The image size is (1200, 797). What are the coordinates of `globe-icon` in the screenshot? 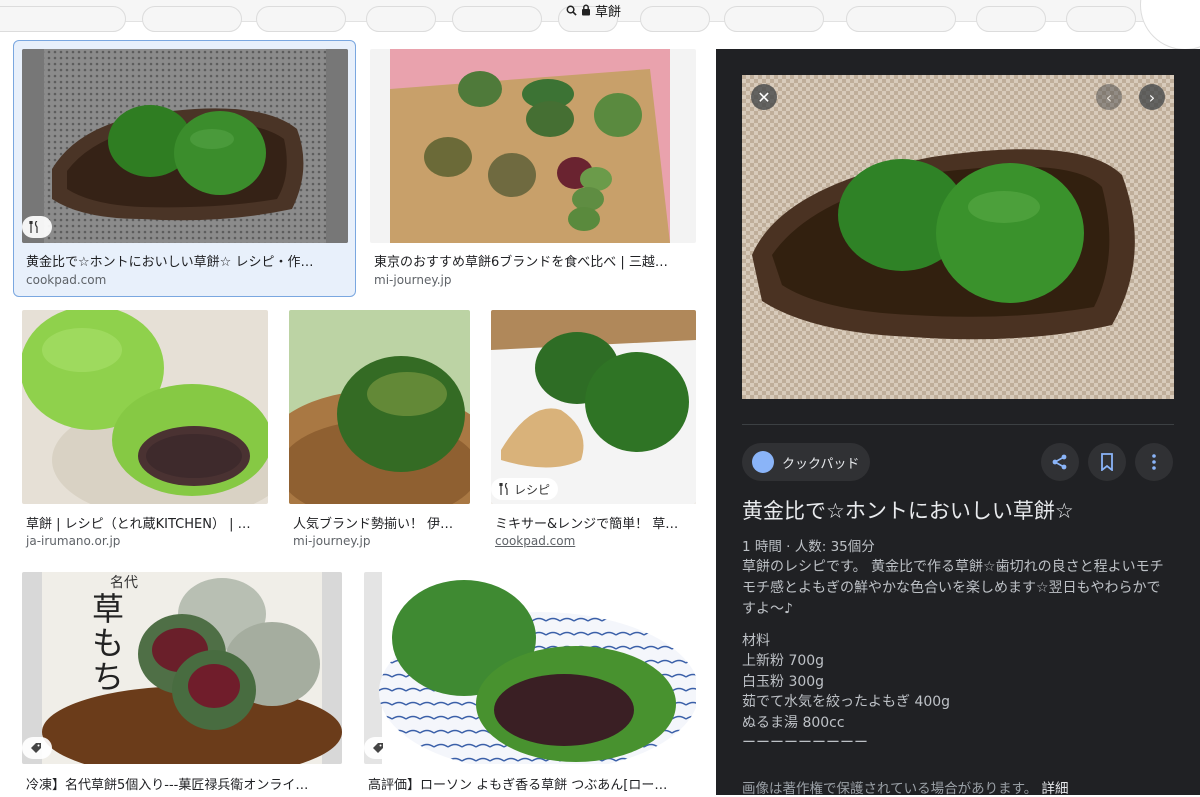 It's located at (763, 462).